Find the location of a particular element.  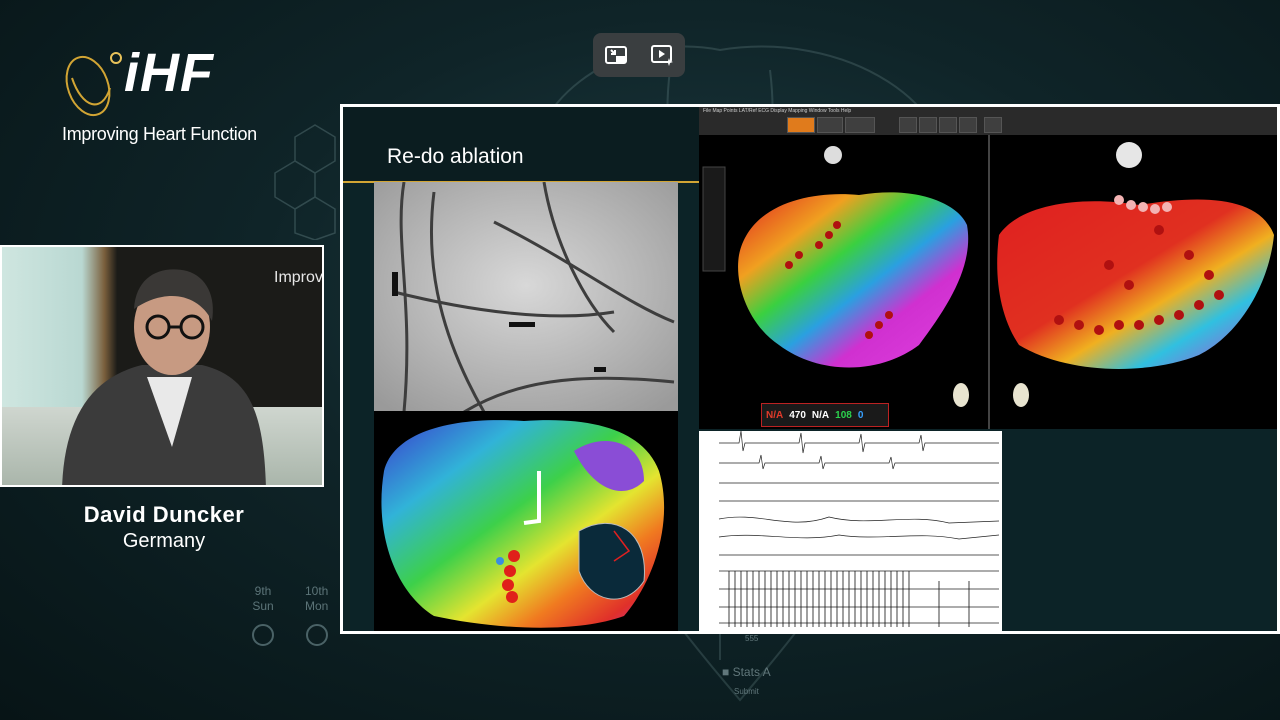

slide-title-bar: Re-do ablation is located at coordinates (521, 145).